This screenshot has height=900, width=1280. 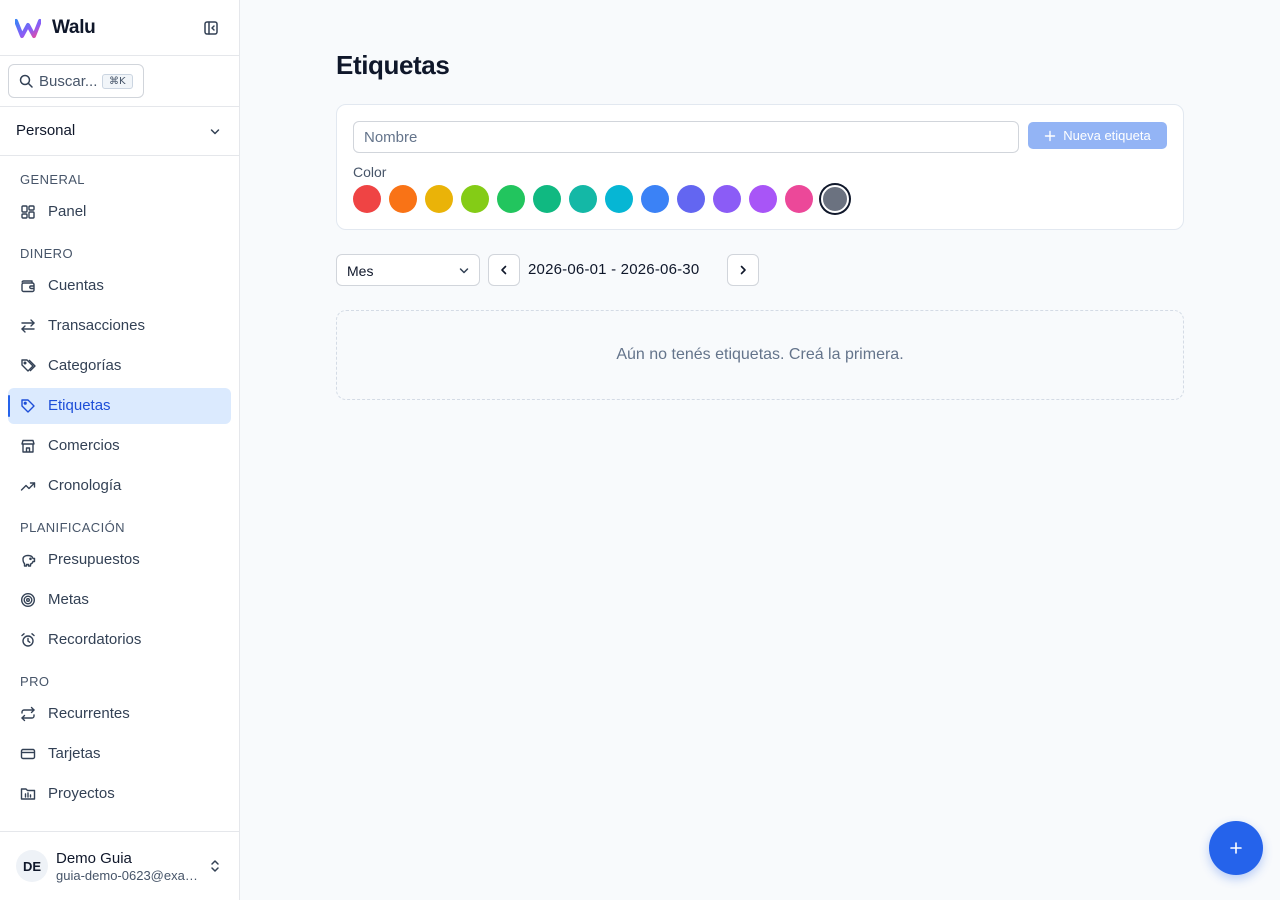 What do you see at coordinates (29, 560) in the screenshot?
I see `piggy-bank-icon` at bounding box center [29, 560].